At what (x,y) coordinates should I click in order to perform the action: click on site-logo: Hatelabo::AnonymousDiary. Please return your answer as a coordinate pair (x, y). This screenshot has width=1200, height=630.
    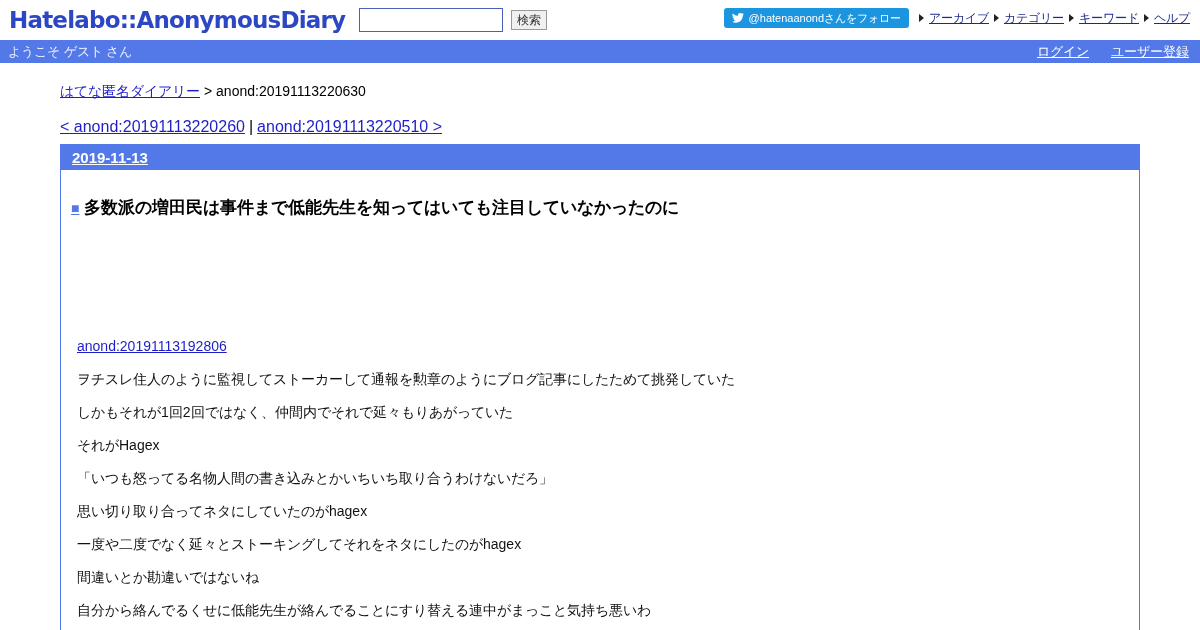
    Looking at the image, I should click on (177, 20).